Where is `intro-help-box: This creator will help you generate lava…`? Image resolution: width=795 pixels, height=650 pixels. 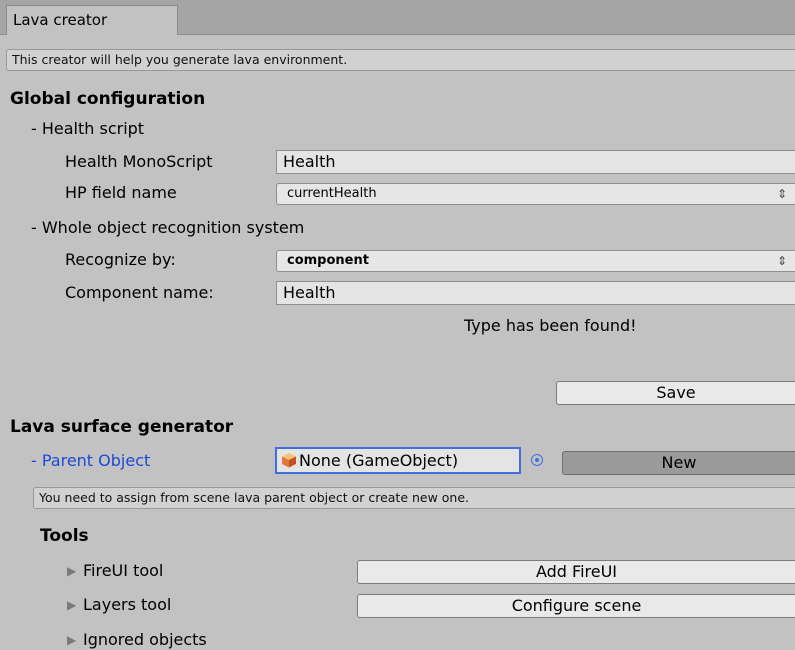
intro-help-box: This creator will help you generate lava… is located at coordinates (400, 60).